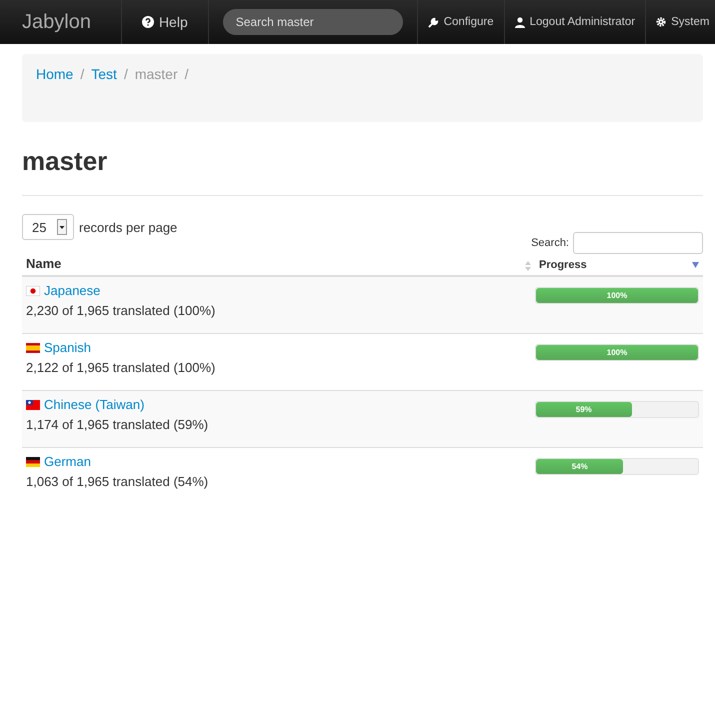  What do you see at coordinates (695, 265) in the screenshot?
I see `sort-desc-icon` at bounding box center [695, 265].